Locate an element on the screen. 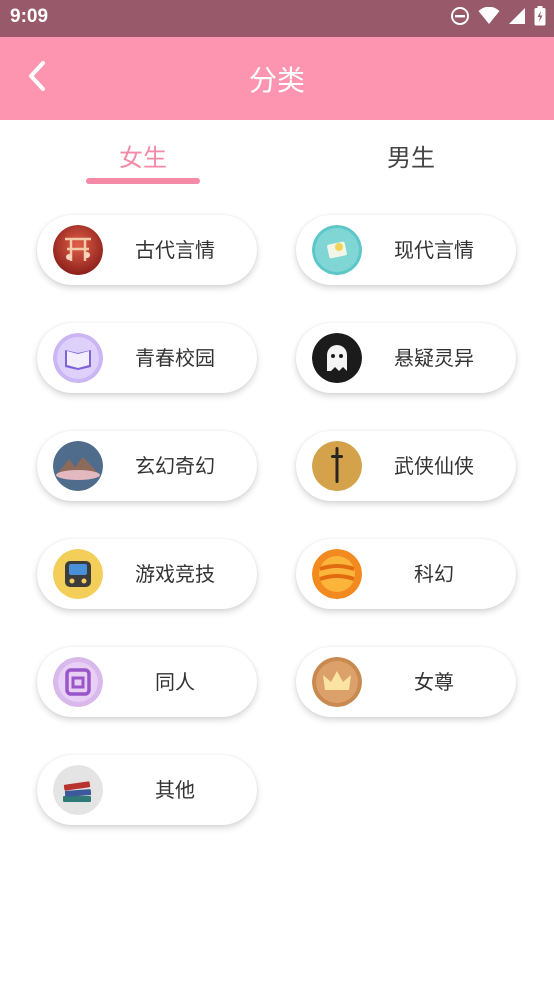 The image size is (554, 985). crown-icon is located at coordinates (337, 682).